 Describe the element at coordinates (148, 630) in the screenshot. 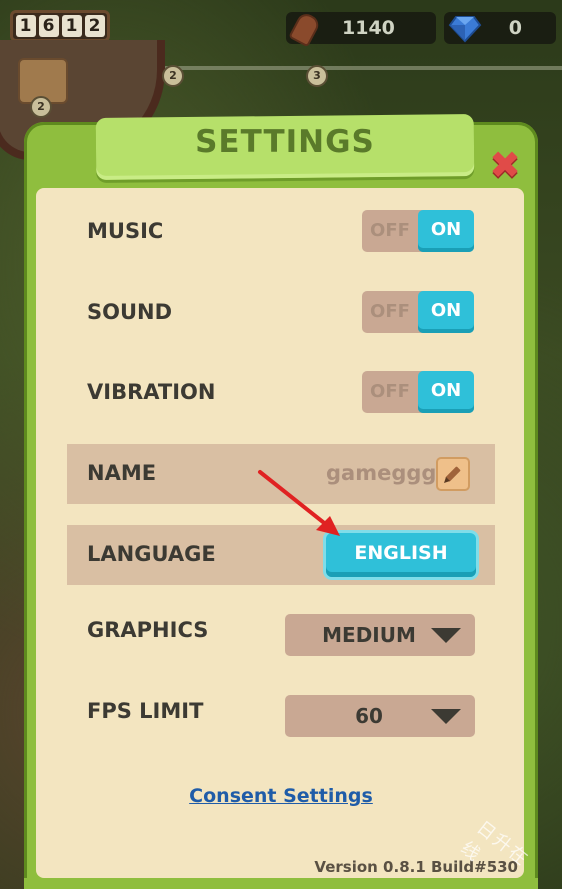

I see `graphics-label: GRAPHICS` at that location.